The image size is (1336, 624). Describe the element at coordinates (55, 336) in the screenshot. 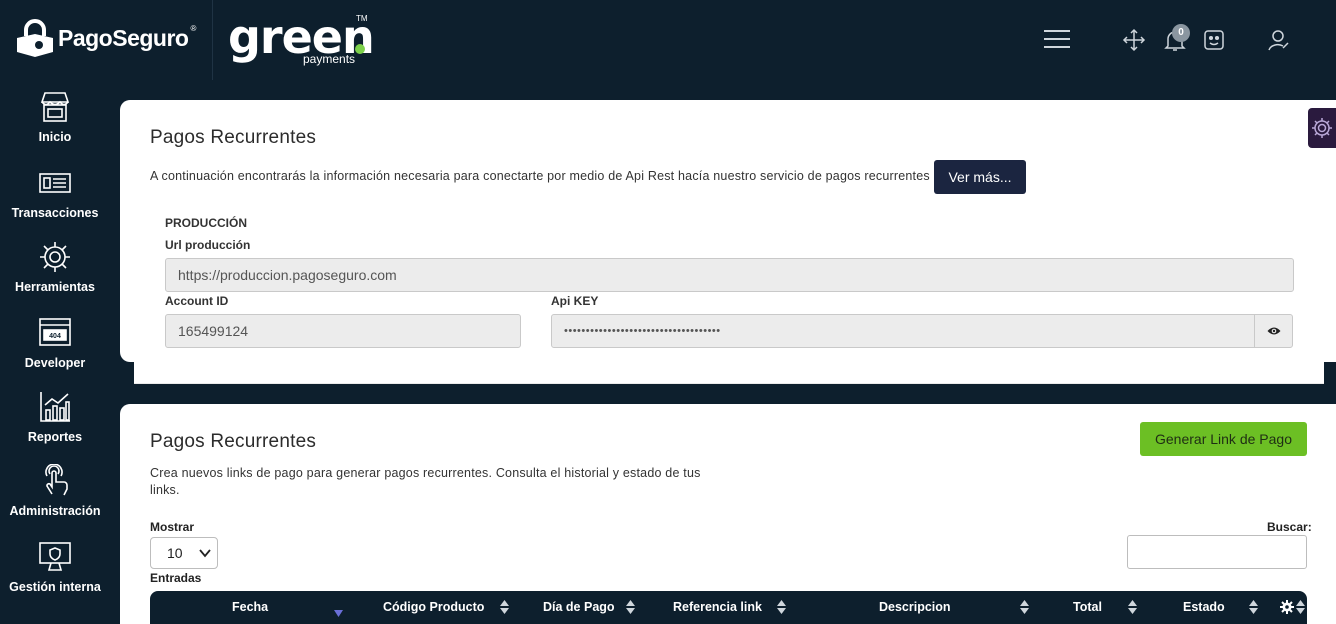

I see `svg-text: 404` at that location.